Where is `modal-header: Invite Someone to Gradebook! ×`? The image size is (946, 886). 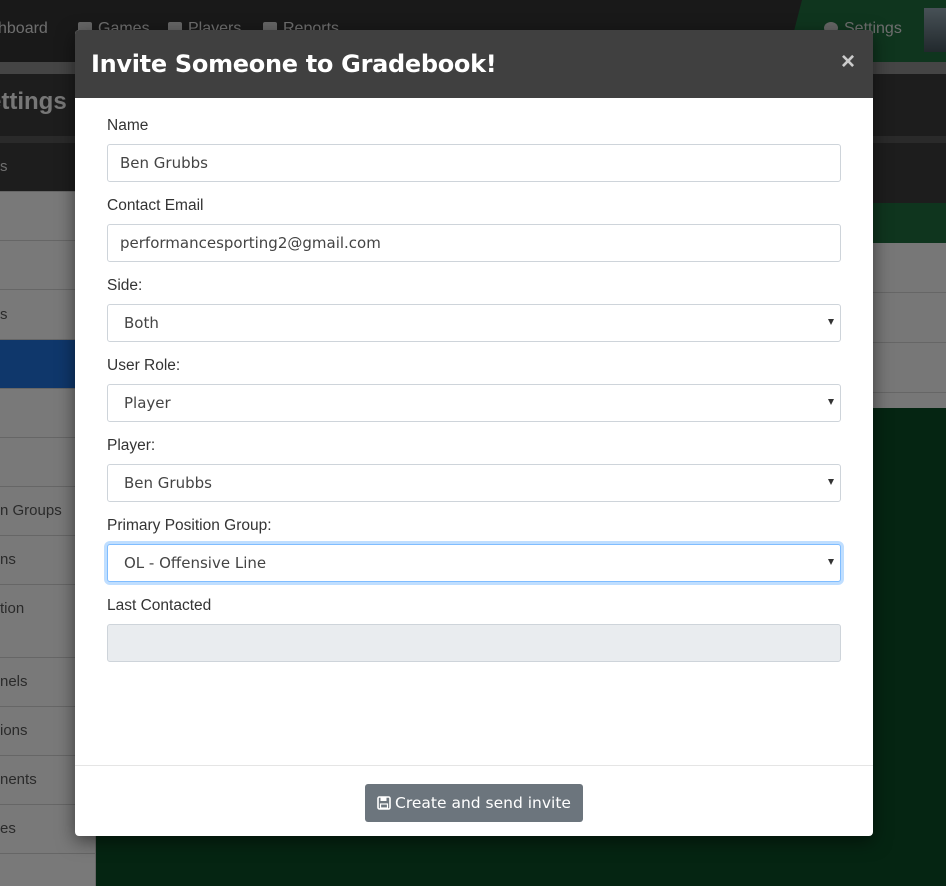
modal-header: Invite Someone to Gradebook! × is located at coordinates (474, 64).